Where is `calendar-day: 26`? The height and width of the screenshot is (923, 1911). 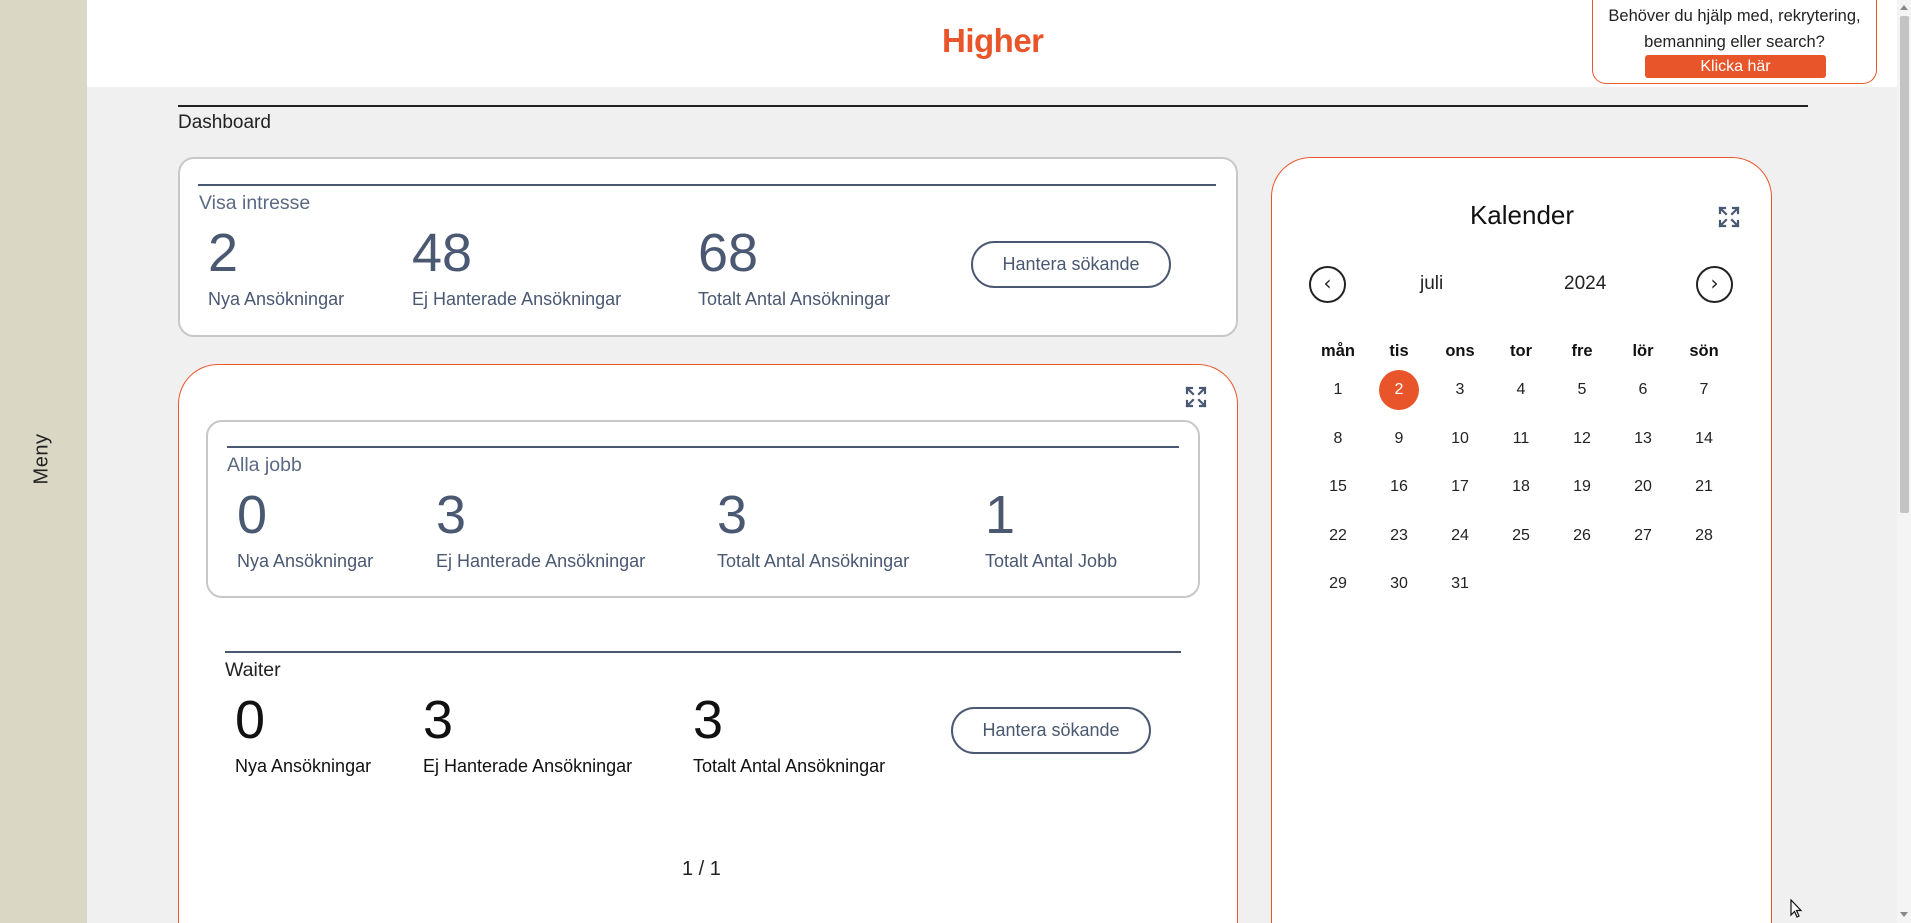 calendar-day: 26 is located at coordinates (1582, 536).